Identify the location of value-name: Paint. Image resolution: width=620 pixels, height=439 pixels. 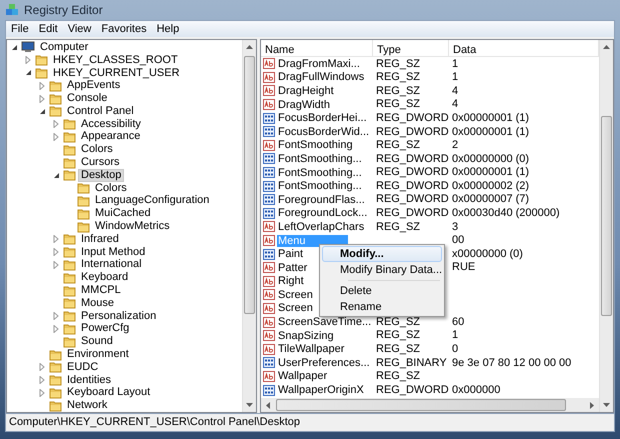
(290, 254).